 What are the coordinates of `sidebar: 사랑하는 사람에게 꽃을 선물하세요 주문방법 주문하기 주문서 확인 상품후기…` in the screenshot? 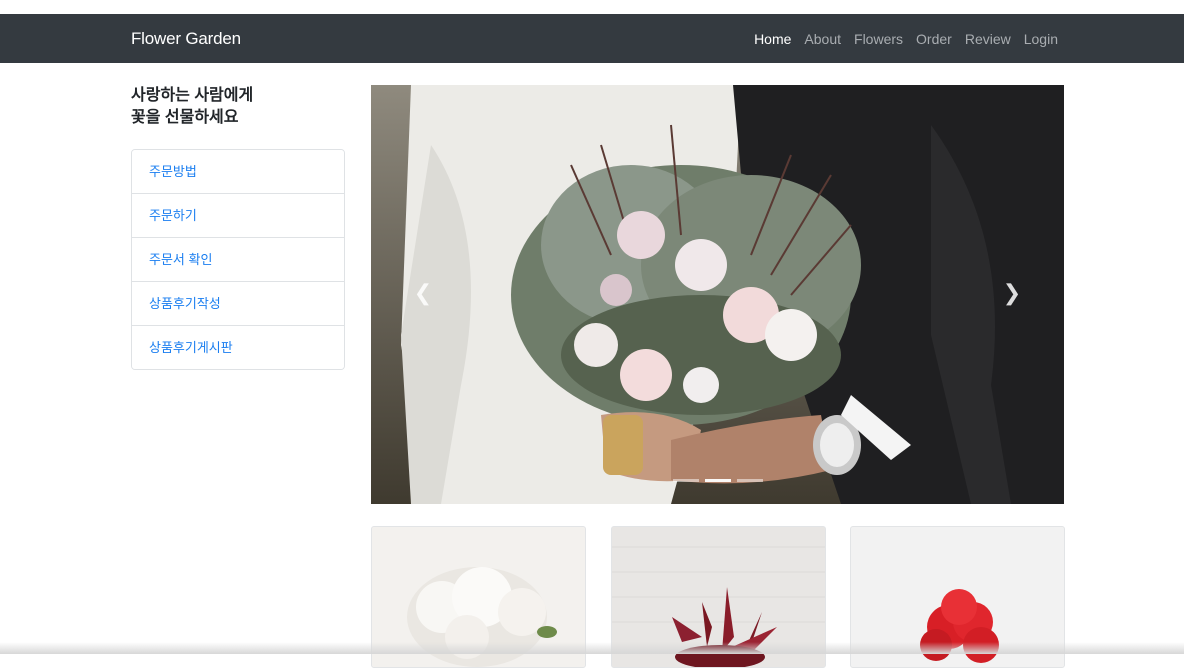 It's located at (238, 227).